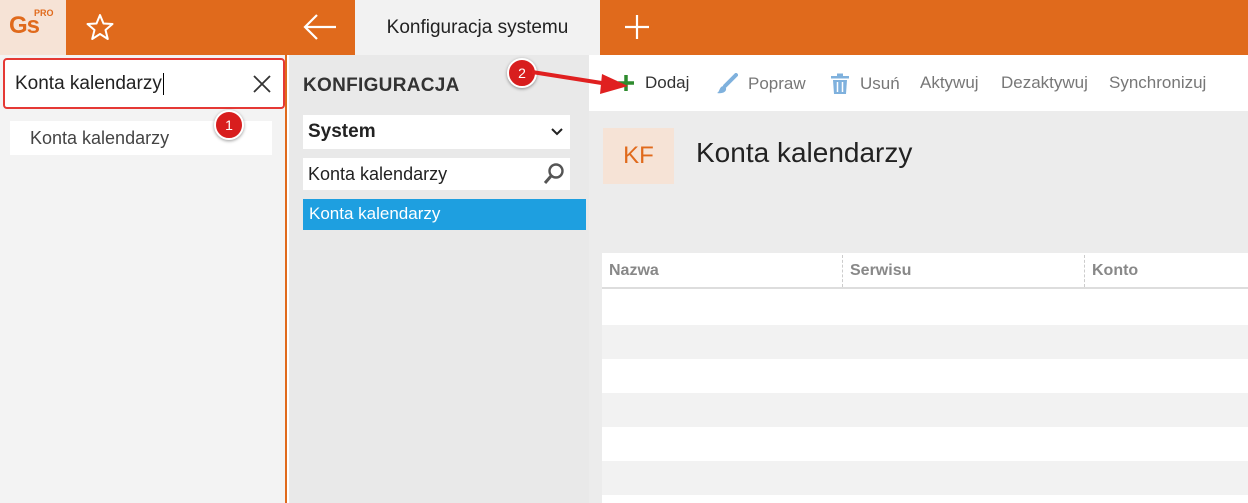 The width and height of the screenshot is (1248, 503). I want to click on module-icon: KF, so click(638, 156).